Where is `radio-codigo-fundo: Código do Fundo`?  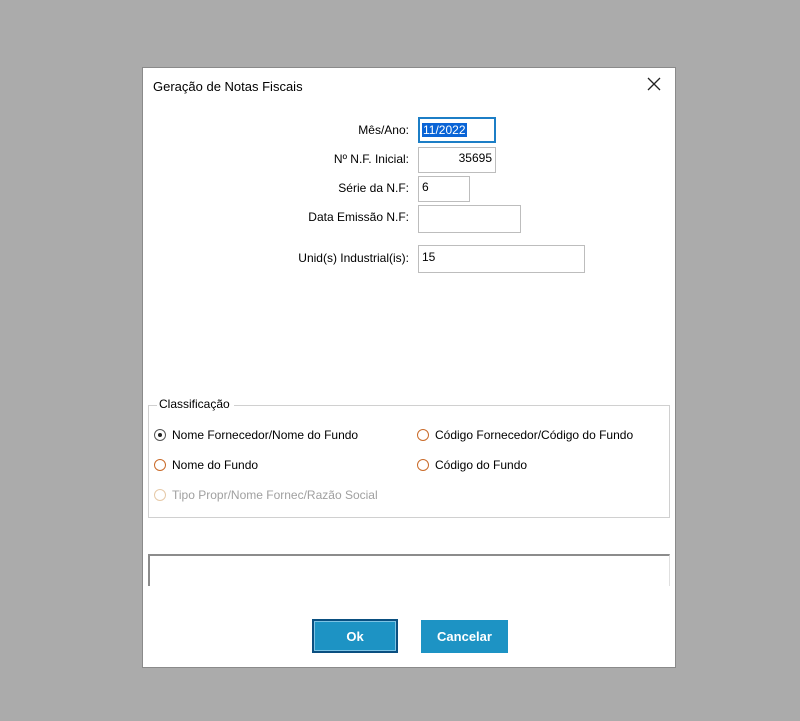
radio-codigo-fundo: Código do Fundo is located at coordinates (472, 465).